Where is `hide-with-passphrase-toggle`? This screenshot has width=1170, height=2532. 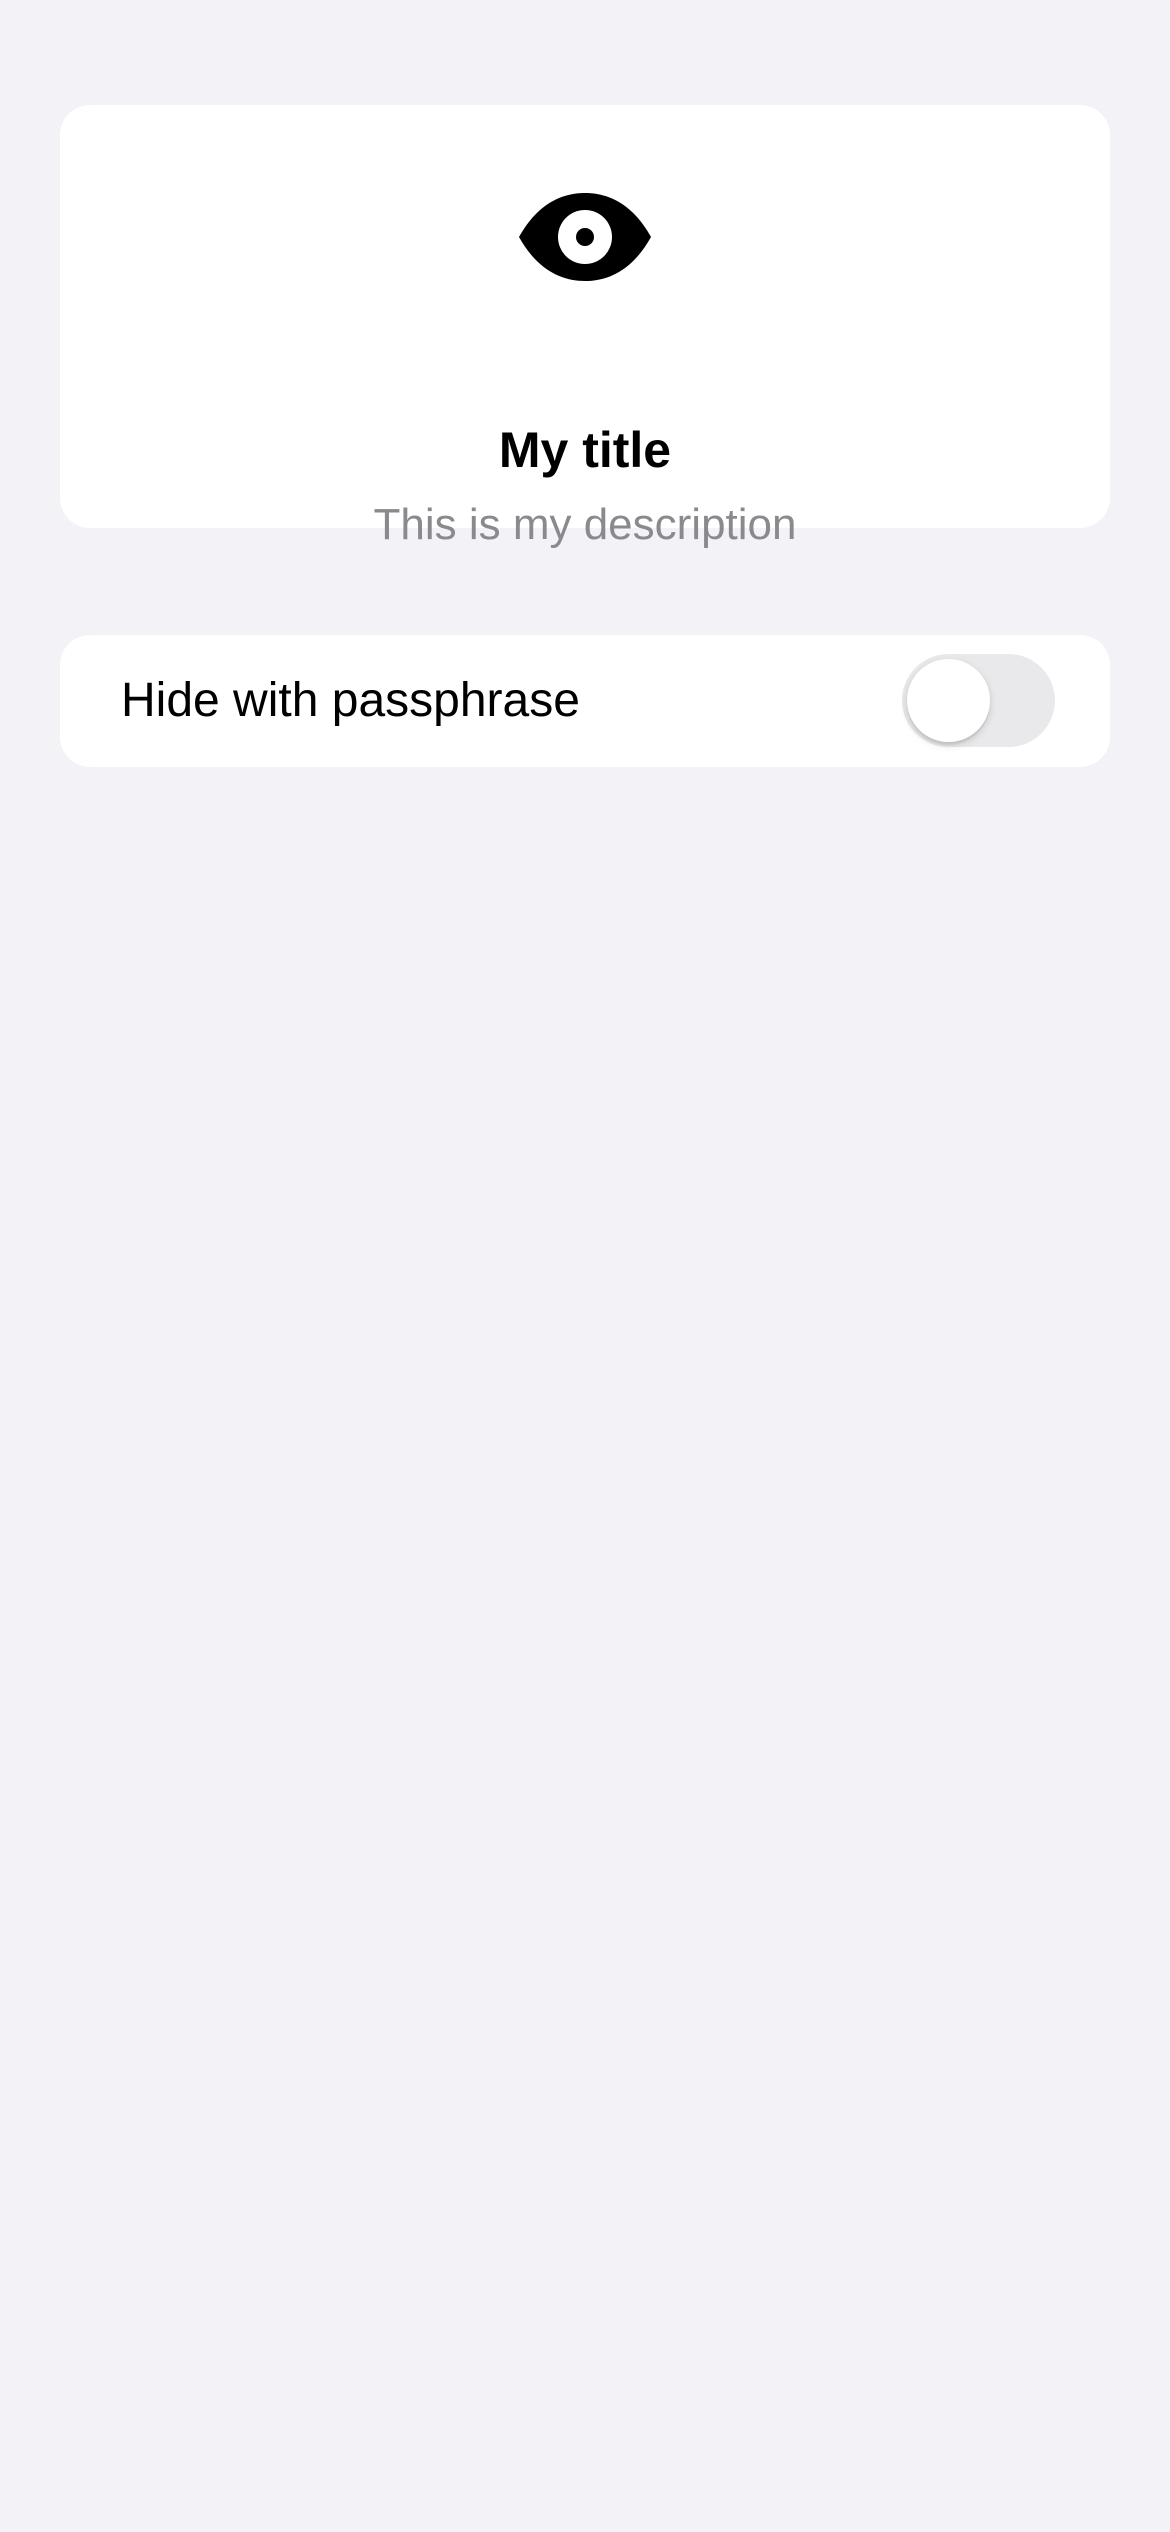
hide-with-passphrase-toggle is located at coordinates (978, 700).